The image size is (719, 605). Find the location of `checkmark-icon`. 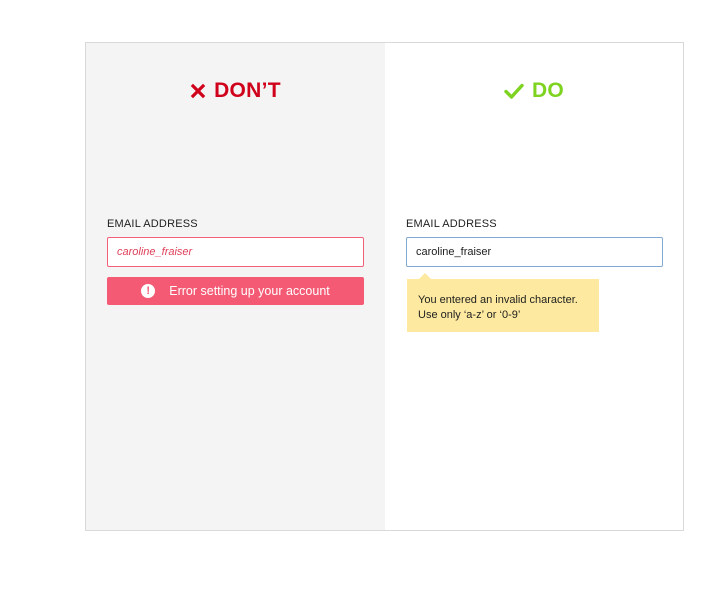

checkmark-icon is located at coordinates (514, 91).